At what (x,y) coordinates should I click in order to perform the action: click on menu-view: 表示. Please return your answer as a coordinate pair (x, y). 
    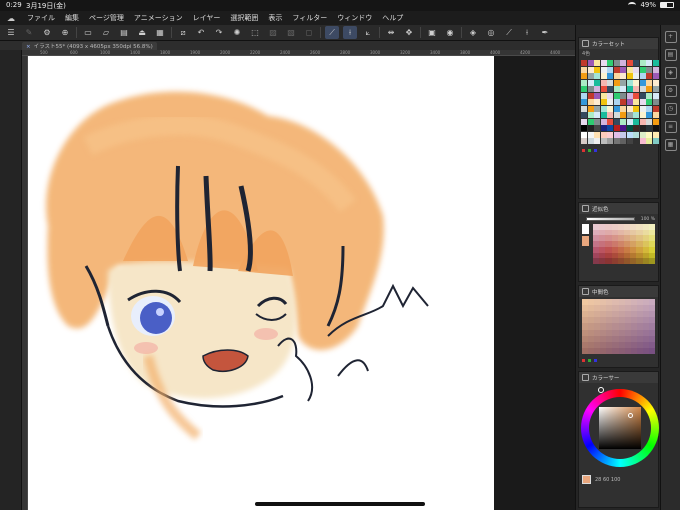
    Looking at the image, I should click on (275, 18).